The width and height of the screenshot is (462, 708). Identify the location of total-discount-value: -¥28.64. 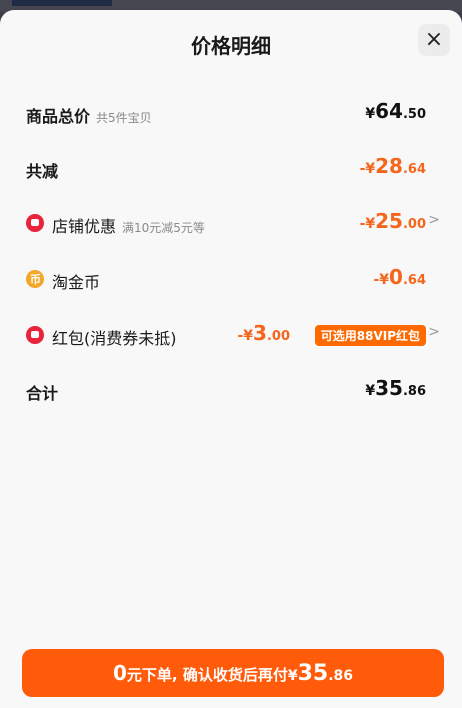
(392, 166).